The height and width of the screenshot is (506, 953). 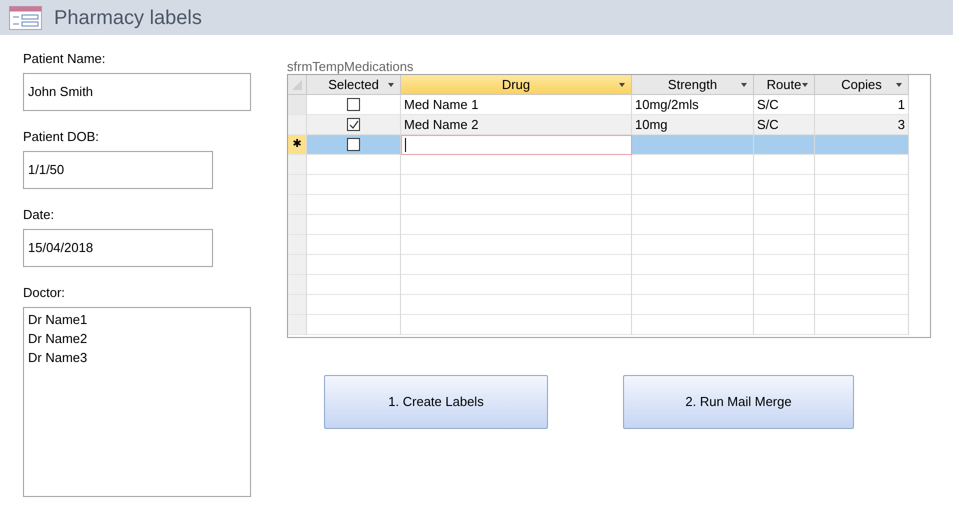 What do you see at coordinates (901, 125) in the screenshot?
I see `table-cell-text: 3` at bounding box center [901, 125].